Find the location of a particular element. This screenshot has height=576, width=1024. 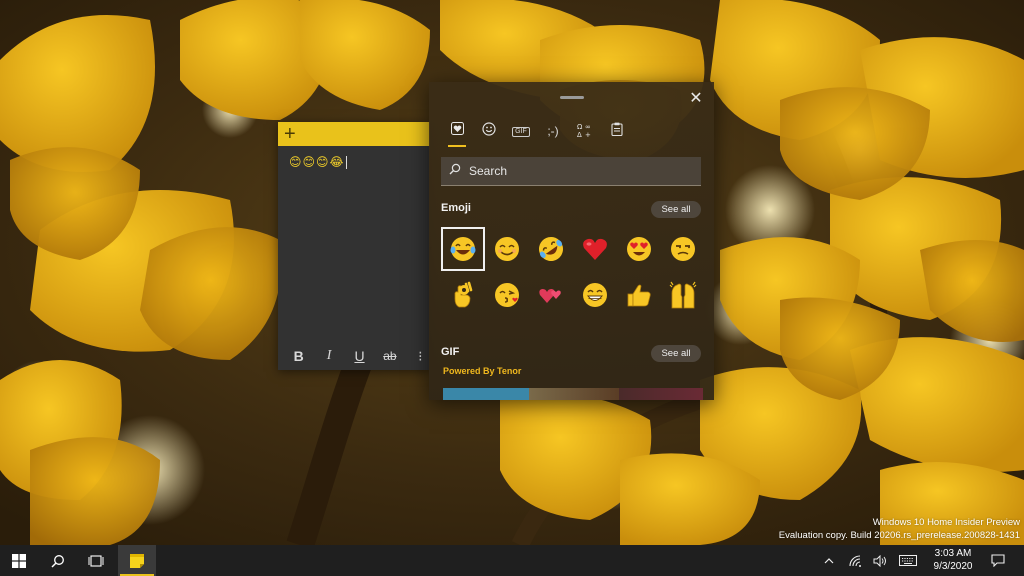

tab-gif: GIF is located at coordinates (521, 132).